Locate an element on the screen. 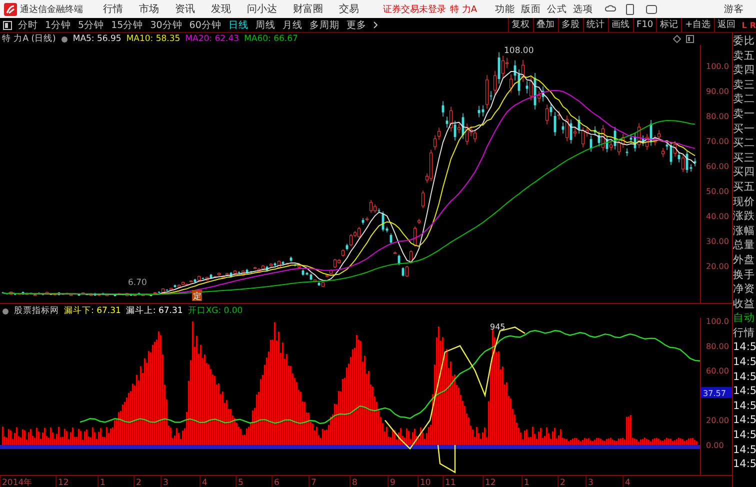 The width and height of the screenshot is (756, 487). period-tab: 日线 is located at coordinates (238, 25).